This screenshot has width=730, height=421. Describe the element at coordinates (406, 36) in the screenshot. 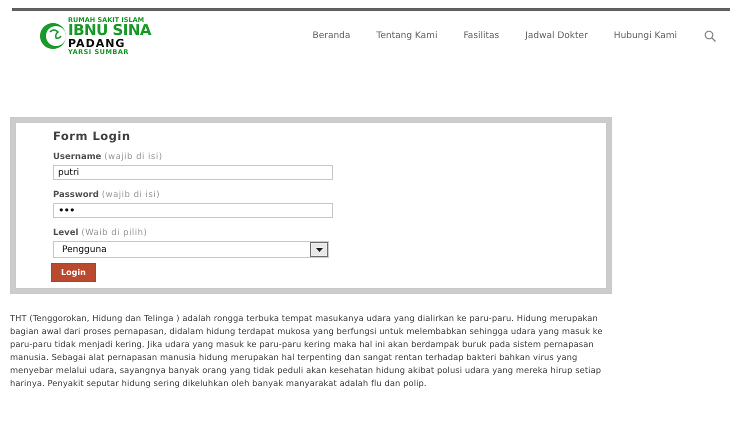

I see `nav-link: Tentang Kami` at that location.